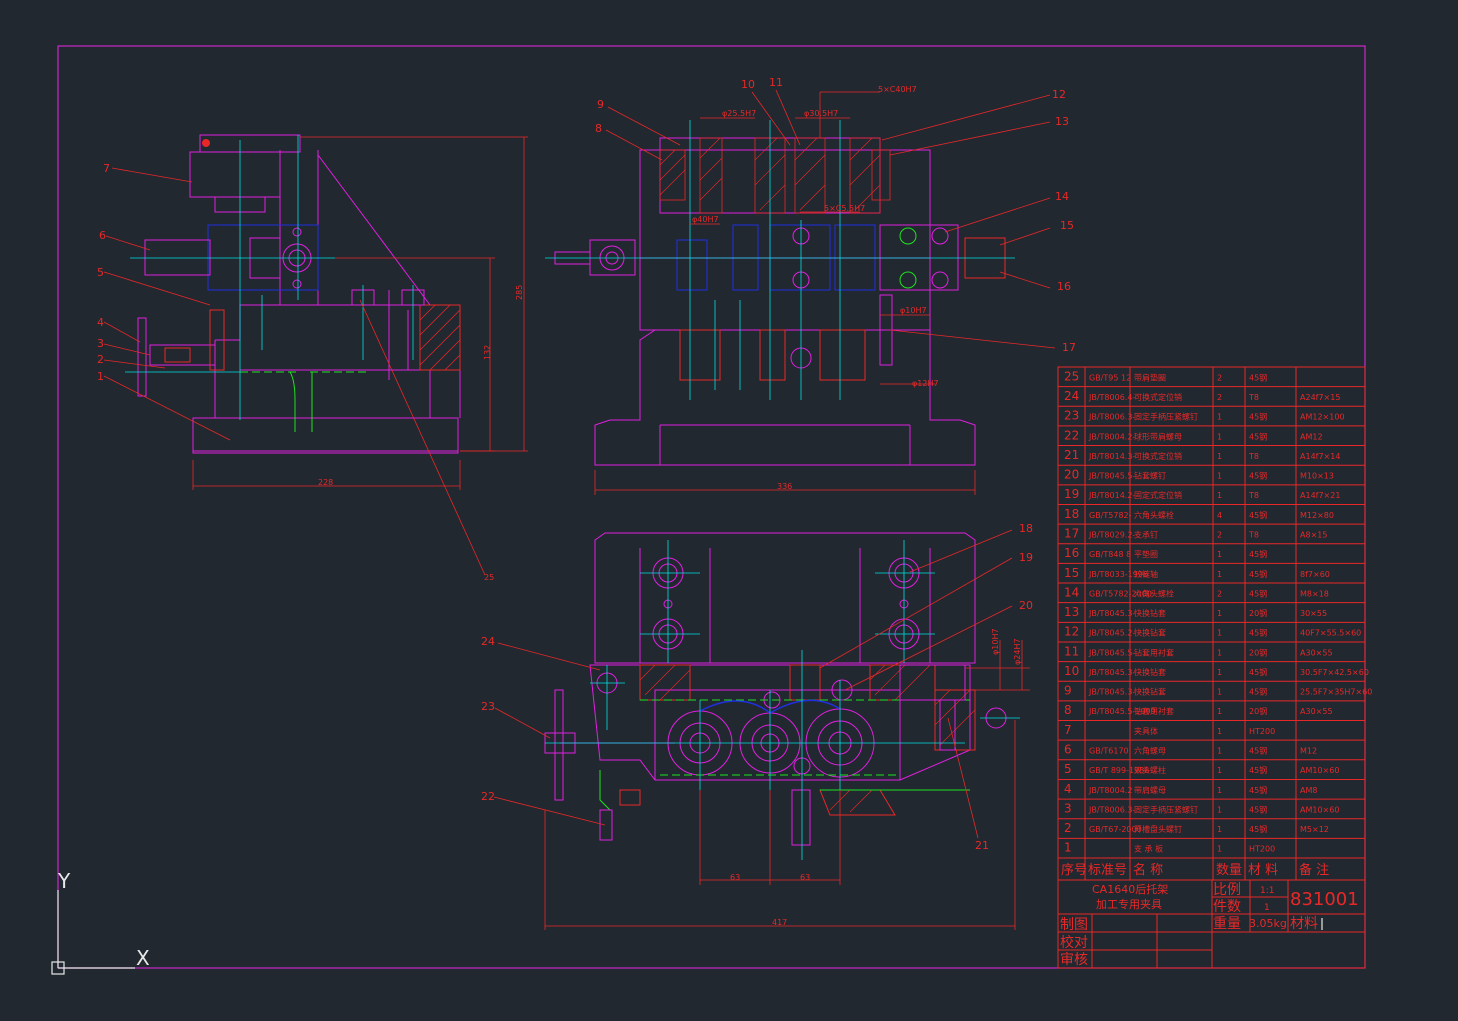 This screenshot has height=1021, width=1458. What do you see at coordinates (1267, 891) in the screenshot?
I see `scale-value: 1:1` at bounding box center [1267, 891].